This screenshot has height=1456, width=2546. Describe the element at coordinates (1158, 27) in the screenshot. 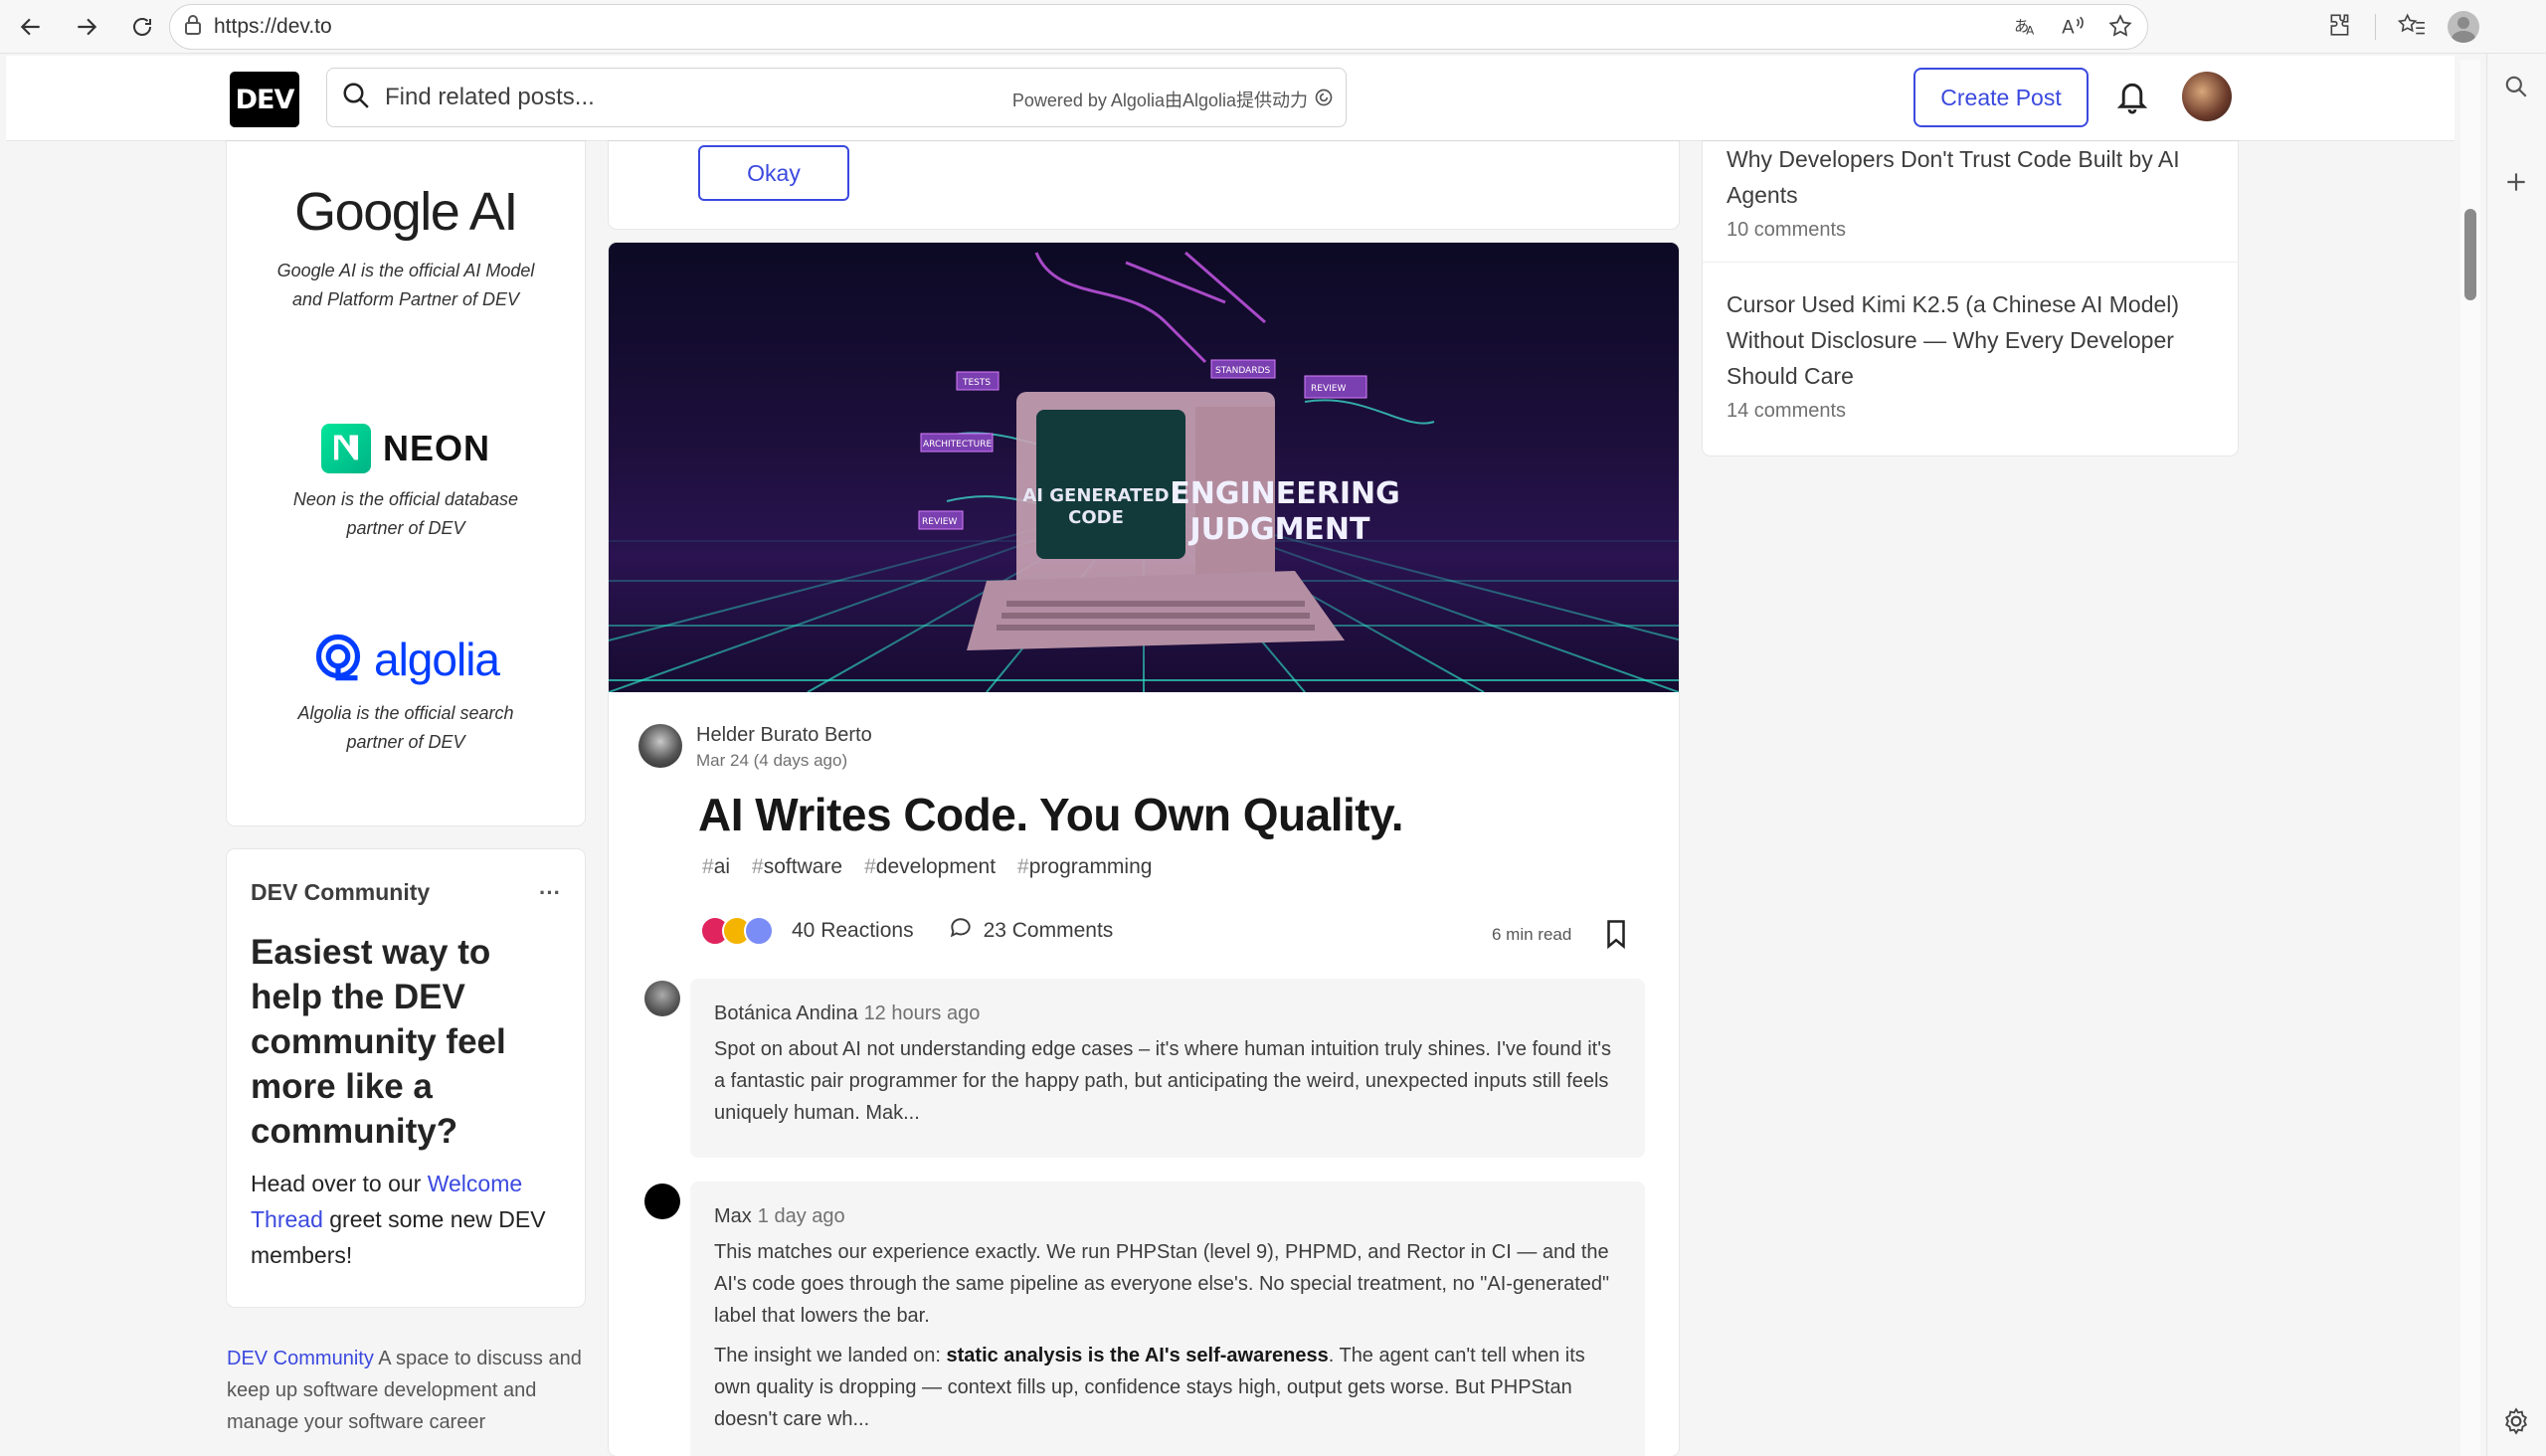

I see `address-bar: https://dev.to あA A` at that location.